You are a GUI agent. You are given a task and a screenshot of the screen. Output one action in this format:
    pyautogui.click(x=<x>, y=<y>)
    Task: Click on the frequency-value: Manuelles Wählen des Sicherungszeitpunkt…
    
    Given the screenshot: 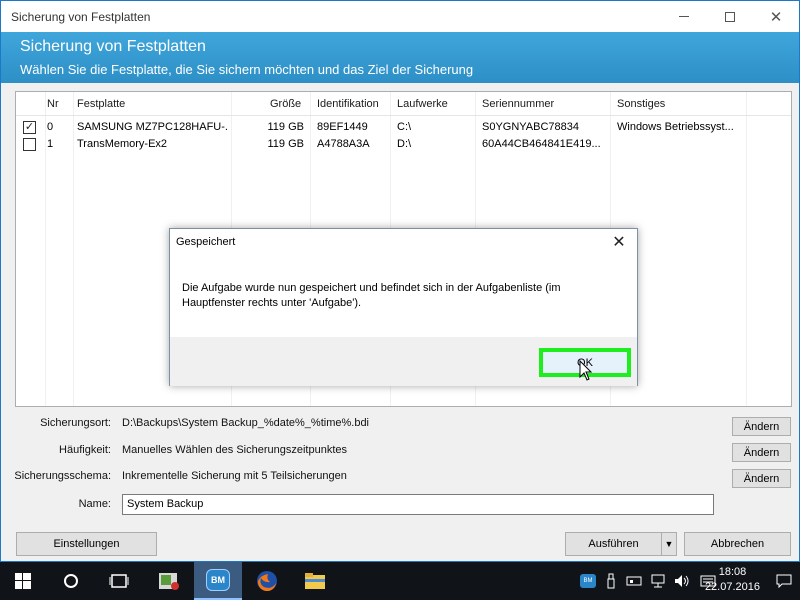 What is the action you would take?
    pyautogui.click(x=235, y=450)
    